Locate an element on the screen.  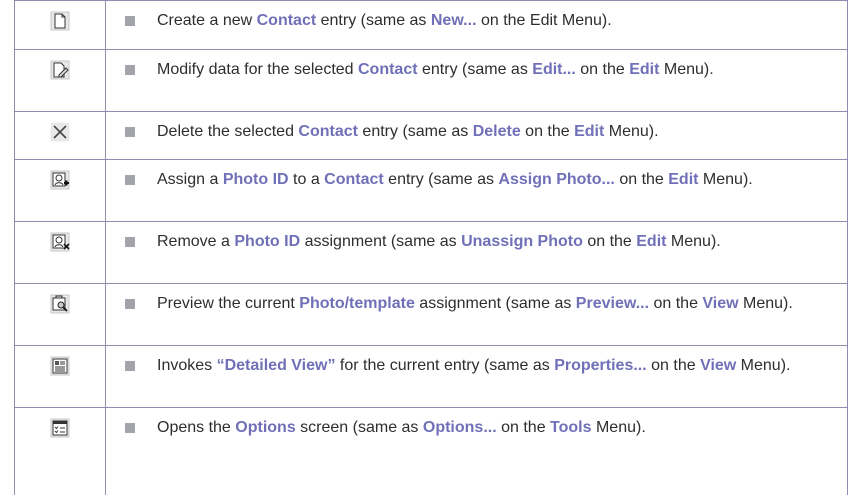
preview-icon is located at coordinates (60, 304).